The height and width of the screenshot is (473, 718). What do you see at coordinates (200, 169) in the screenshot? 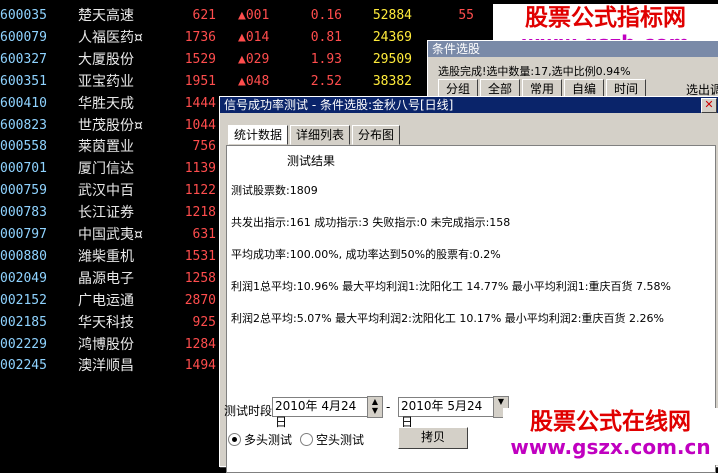
I see `stock-price: 1139` at bounding box center [200, 169].